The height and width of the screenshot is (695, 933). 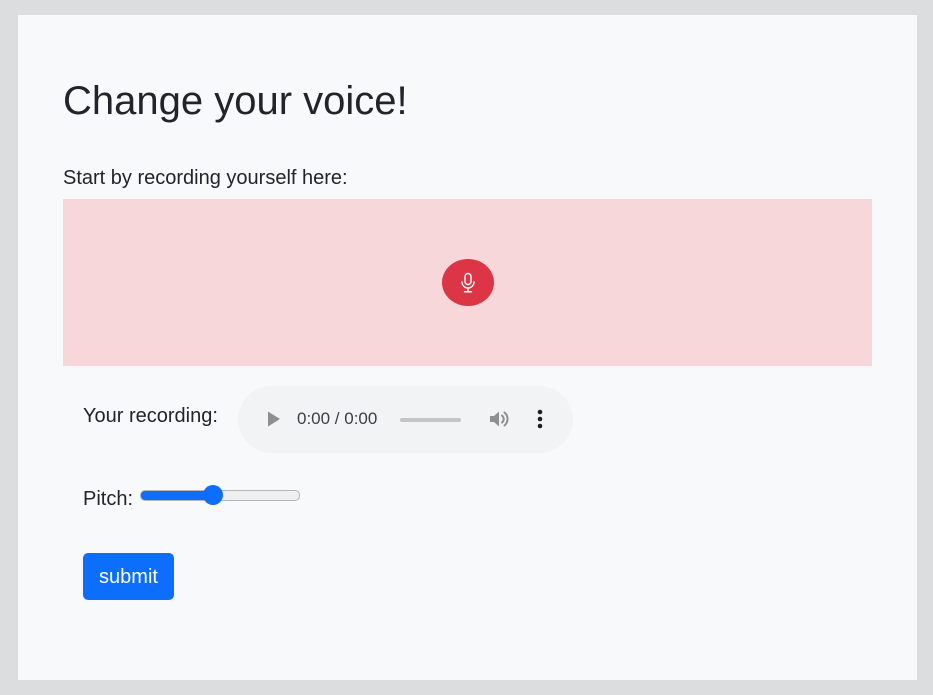 I want to click on volume-button, so click(x=499, y=419).